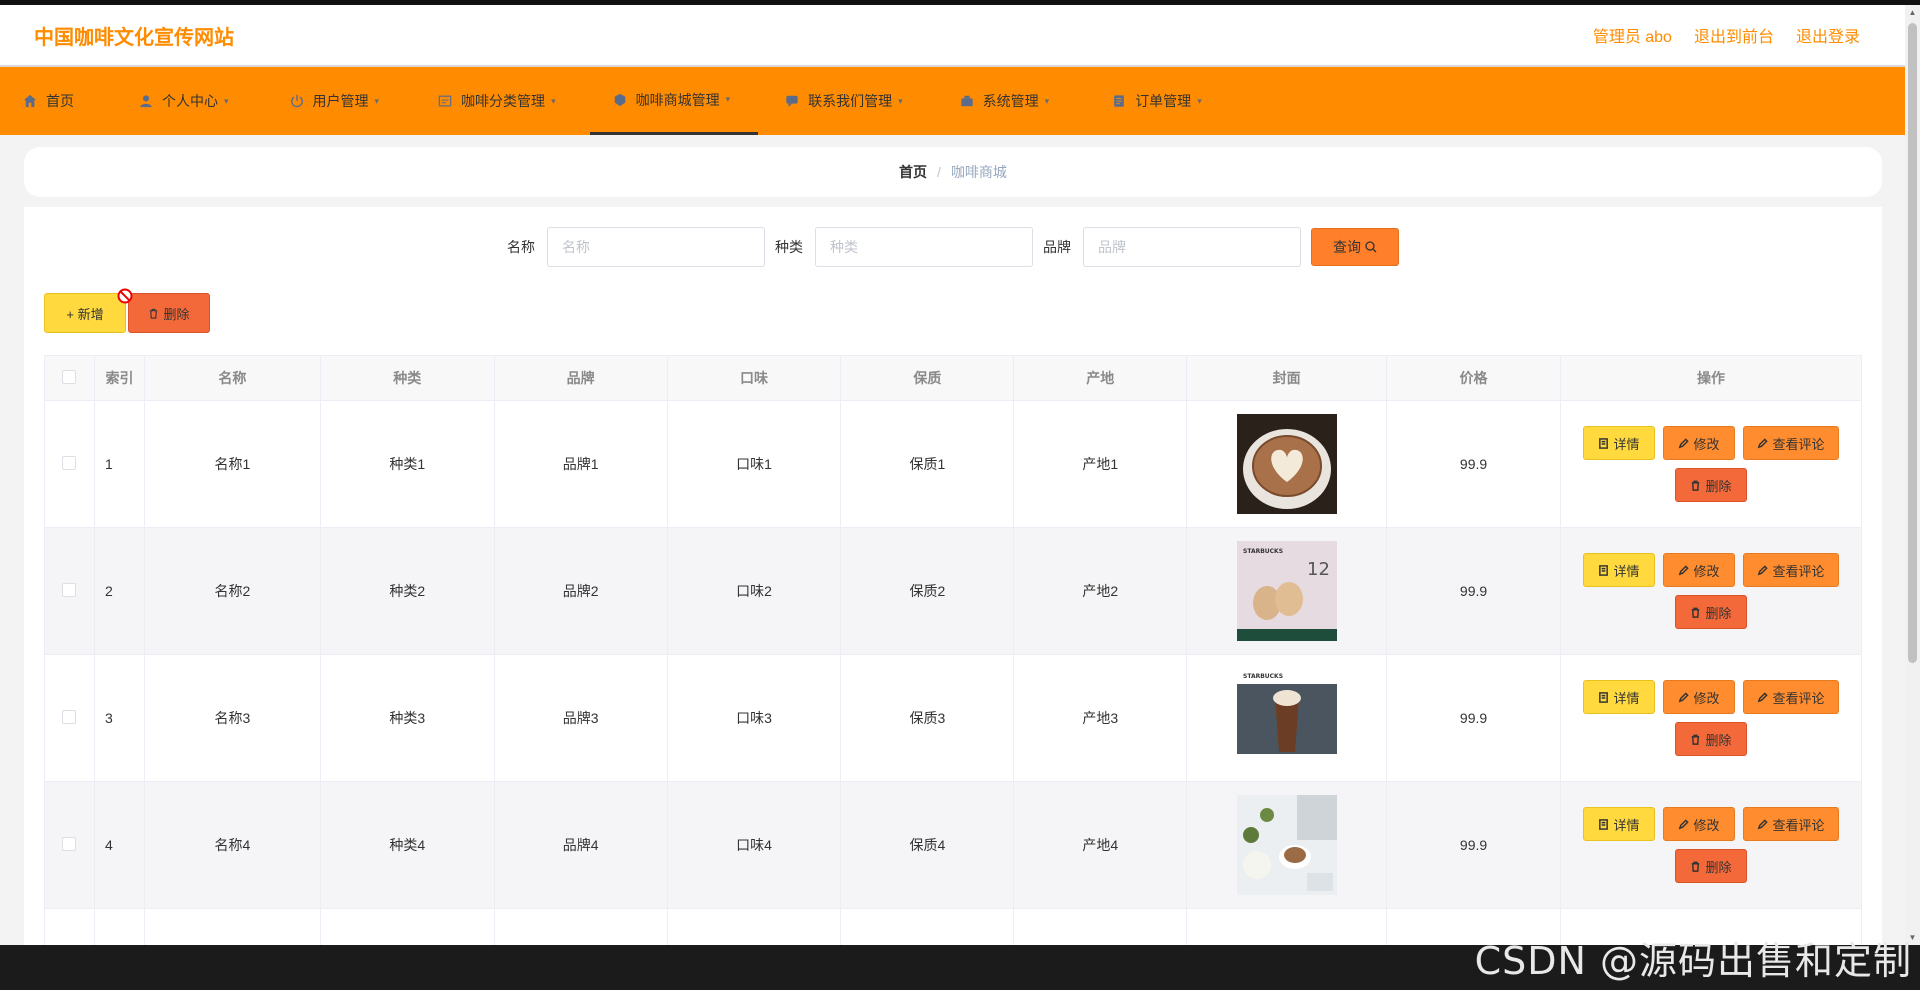 The image size is (1920, 990). What do you see at coordinates (1355, 247) in the screenshot?
I see `query-button: 查询` at bounding box center [1355, 247].